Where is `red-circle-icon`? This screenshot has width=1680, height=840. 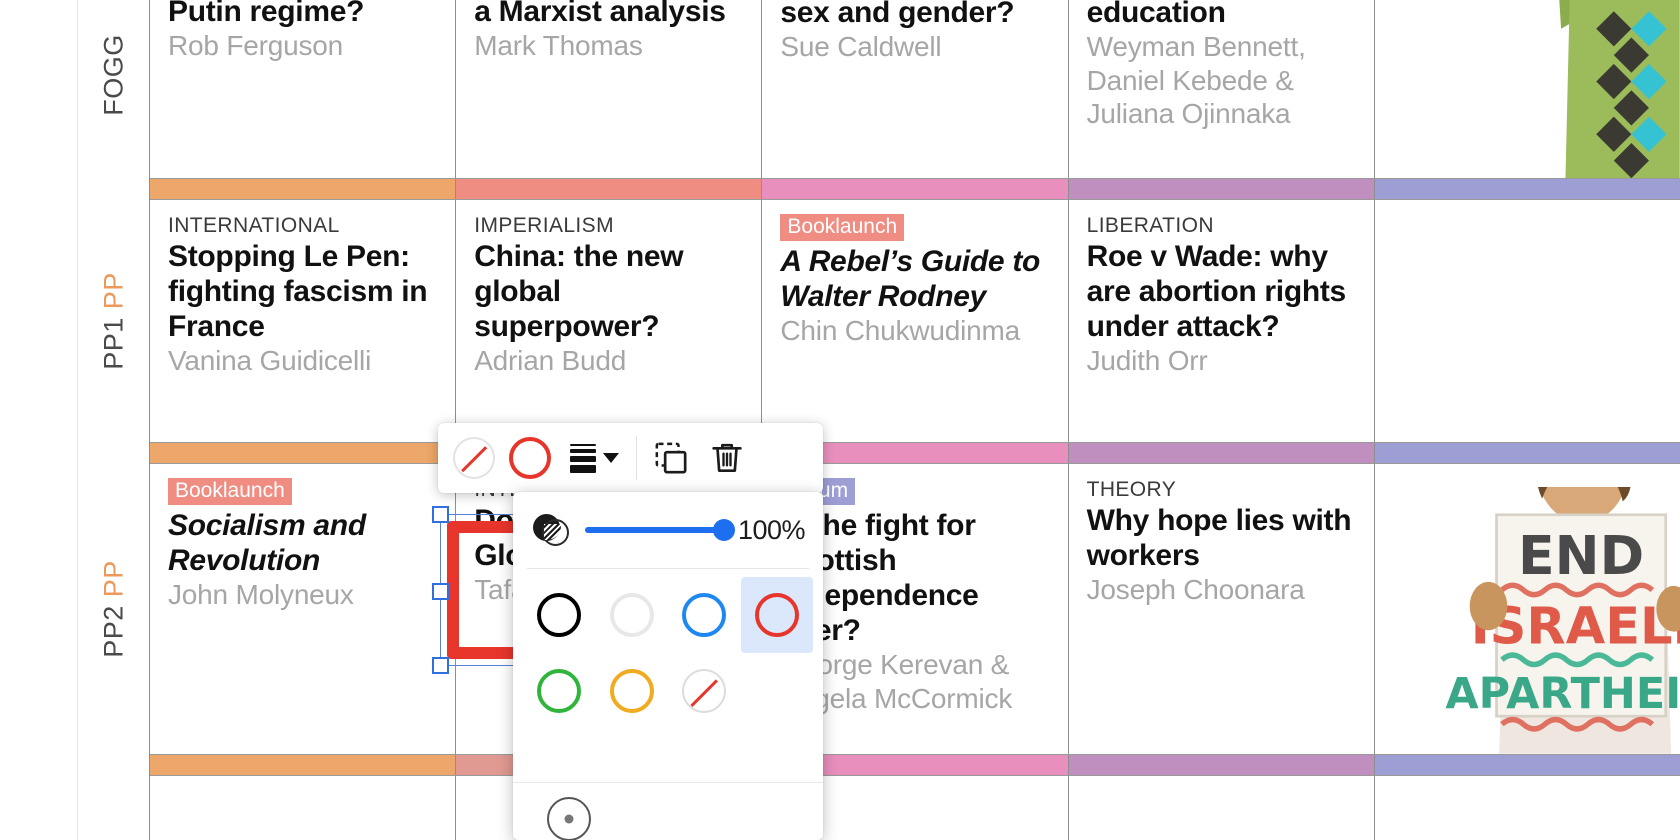 red-circle-icon is located at coordinates (530, 458).